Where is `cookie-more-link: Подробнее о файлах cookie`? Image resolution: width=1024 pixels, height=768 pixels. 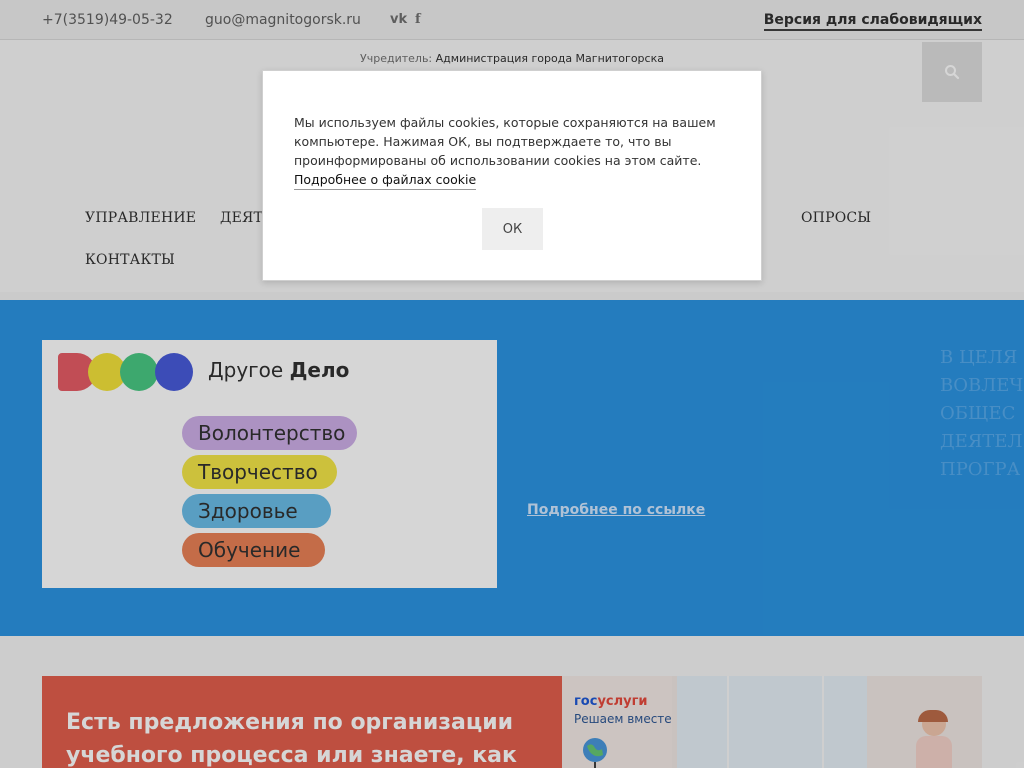 cookie-more-link: Подробнее о файлах cookie is located at coordinates (385, 180).